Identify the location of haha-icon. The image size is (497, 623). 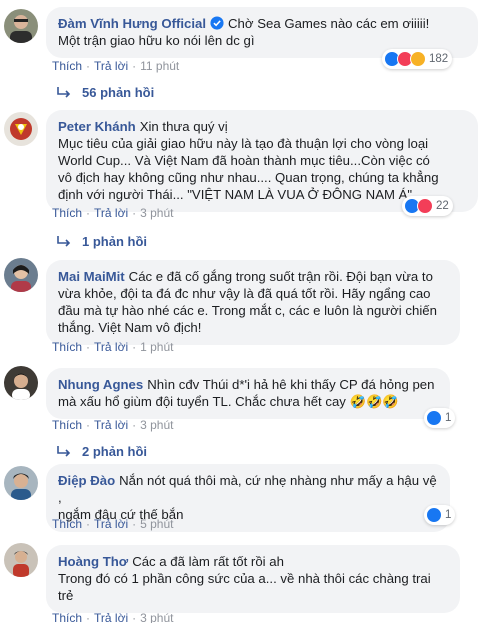
(418, 59).